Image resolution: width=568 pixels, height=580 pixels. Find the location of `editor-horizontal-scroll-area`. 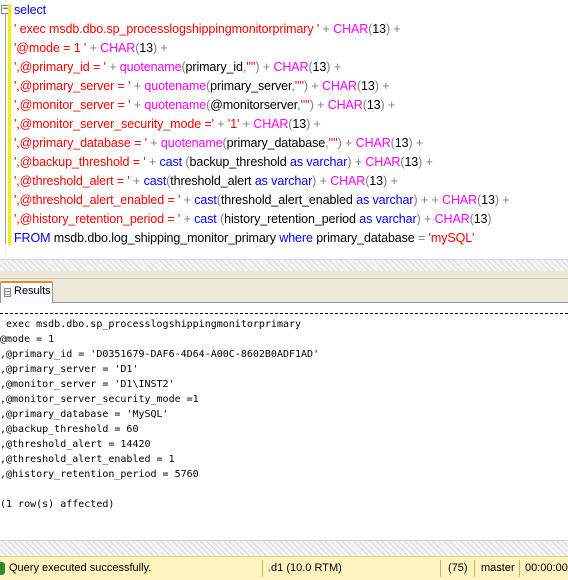

editor-horizontal-scroll-area is located at coordinates (284, 265).